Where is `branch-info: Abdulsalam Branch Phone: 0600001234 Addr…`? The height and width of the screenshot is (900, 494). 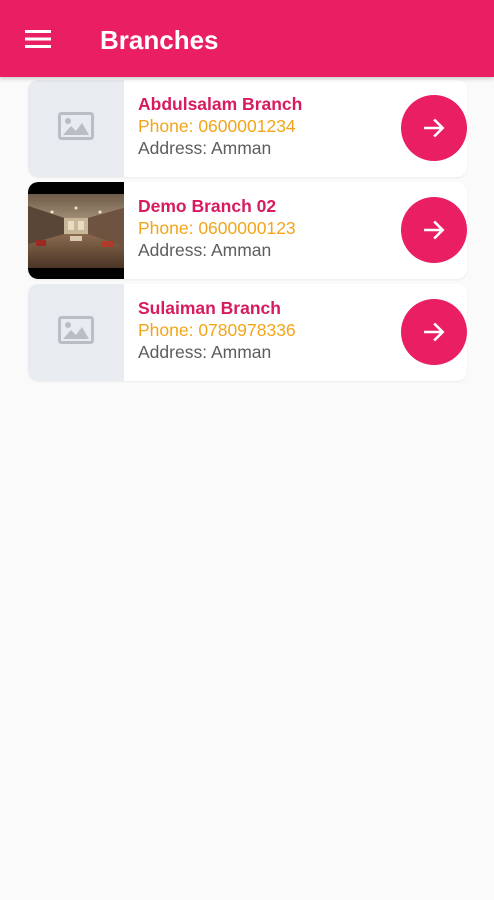
branch-info: Abdulsalam Branch Phone: 0600001234 Addr… is located at coordinates (220, 126).